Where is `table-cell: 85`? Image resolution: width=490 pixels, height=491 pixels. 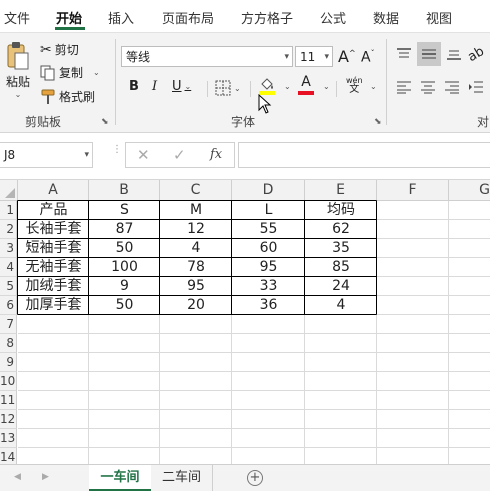 table-cell: 85 is located at coordinates (341, 267).